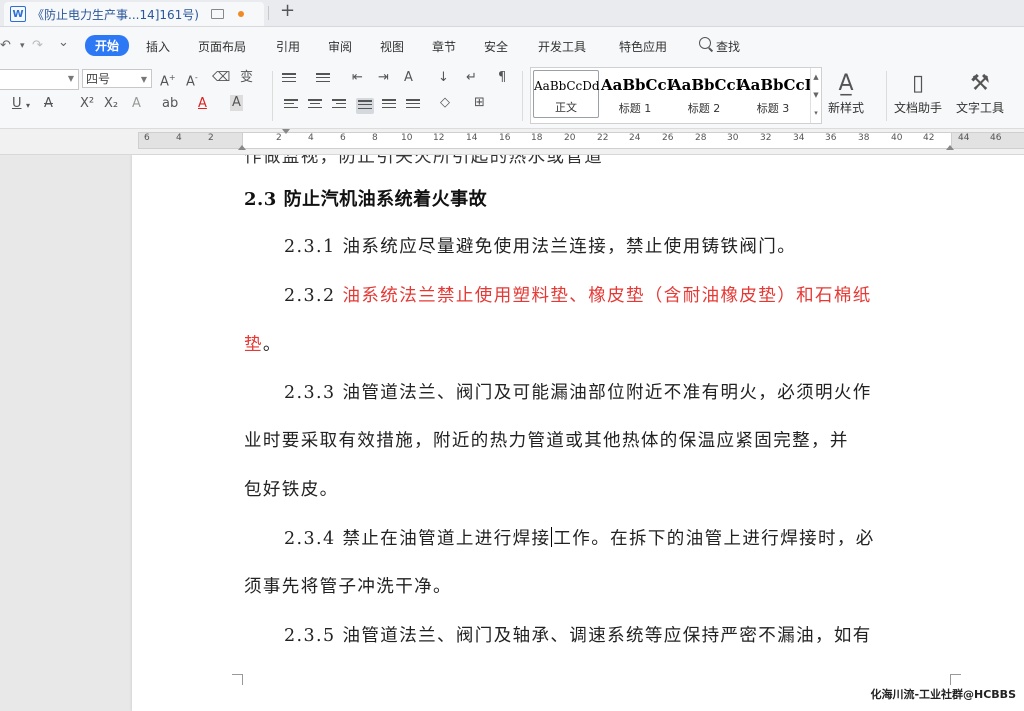 Image resolution: width=1024 pixels, height=711 pixels. Describe the element at coordinates (37, 45) in the screenshot. I see `redo-icon: ↷` at that location.